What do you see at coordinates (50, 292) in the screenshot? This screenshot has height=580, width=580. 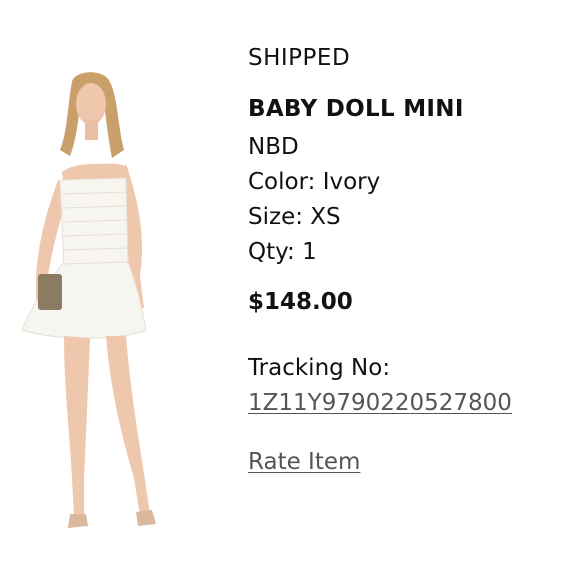 I see `clutch-shape` at bounding box center [50, 292].